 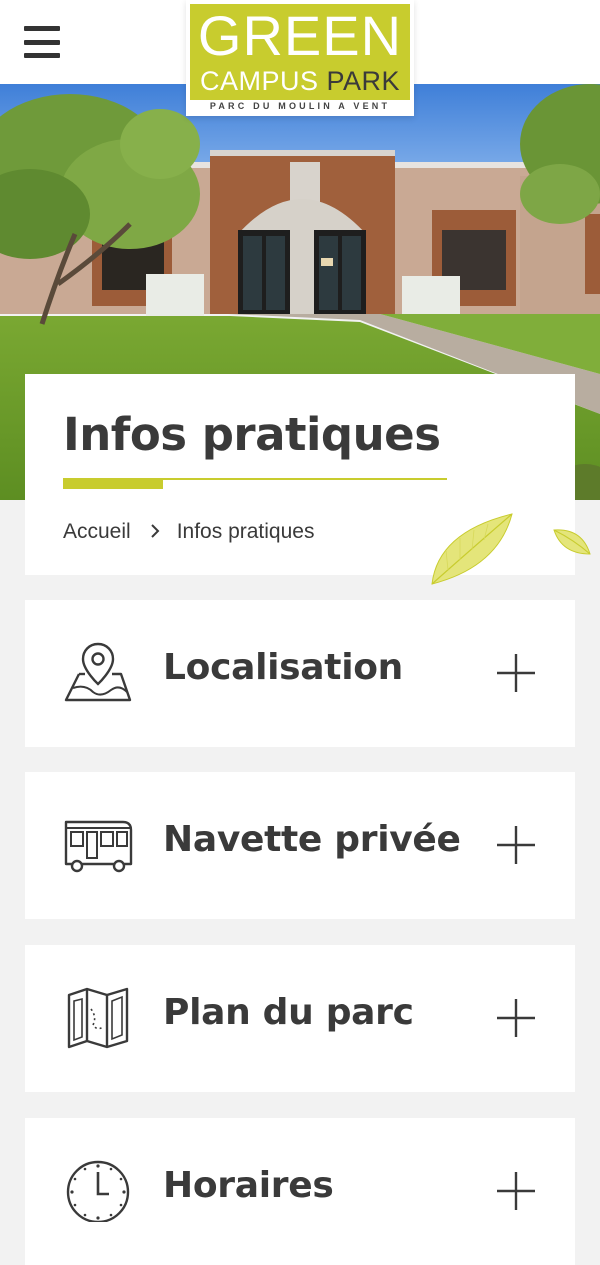 I want to click on accordion-navette-privee: Navette privée, so click(x=300, y=845).